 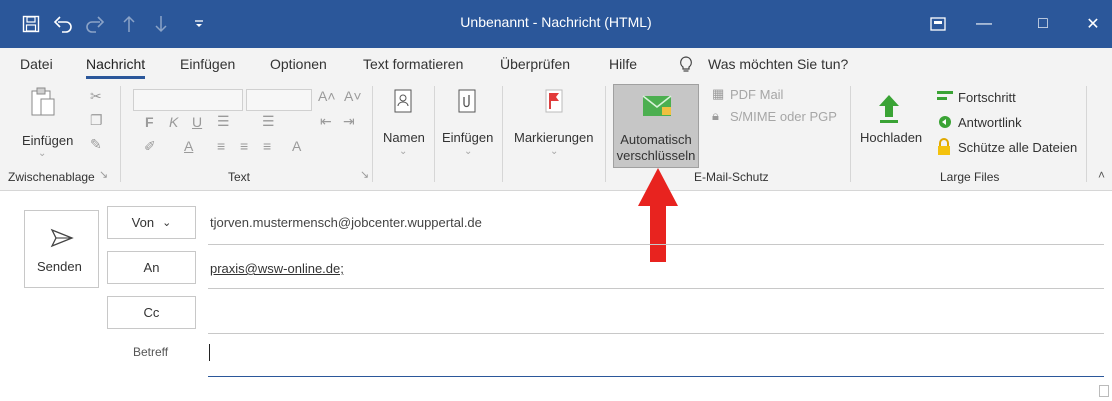 I want to click on clear-formatting-icon: A, so click(x=296, y=146).